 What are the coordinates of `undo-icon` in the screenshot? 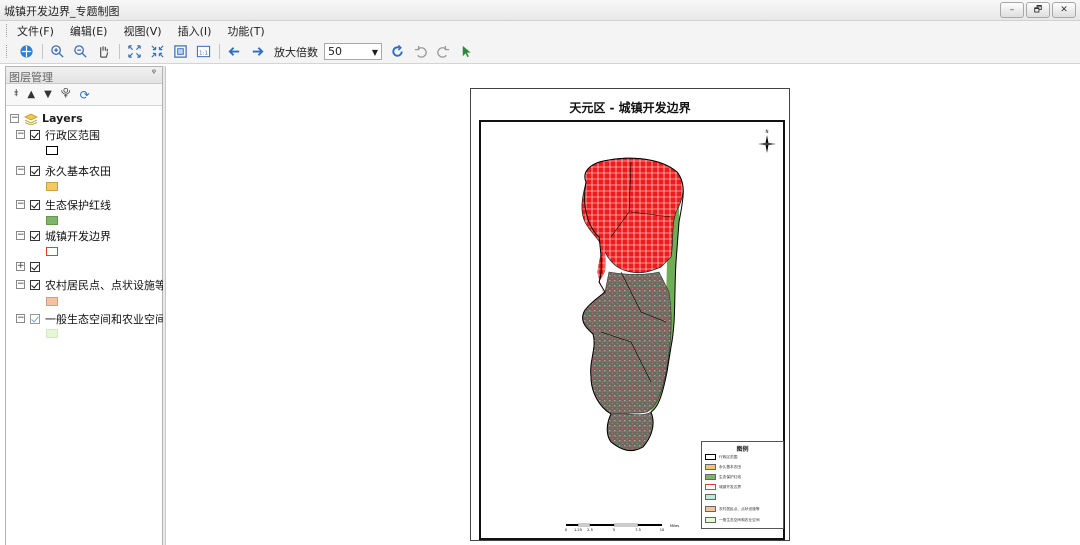 It's located at (420, 51).